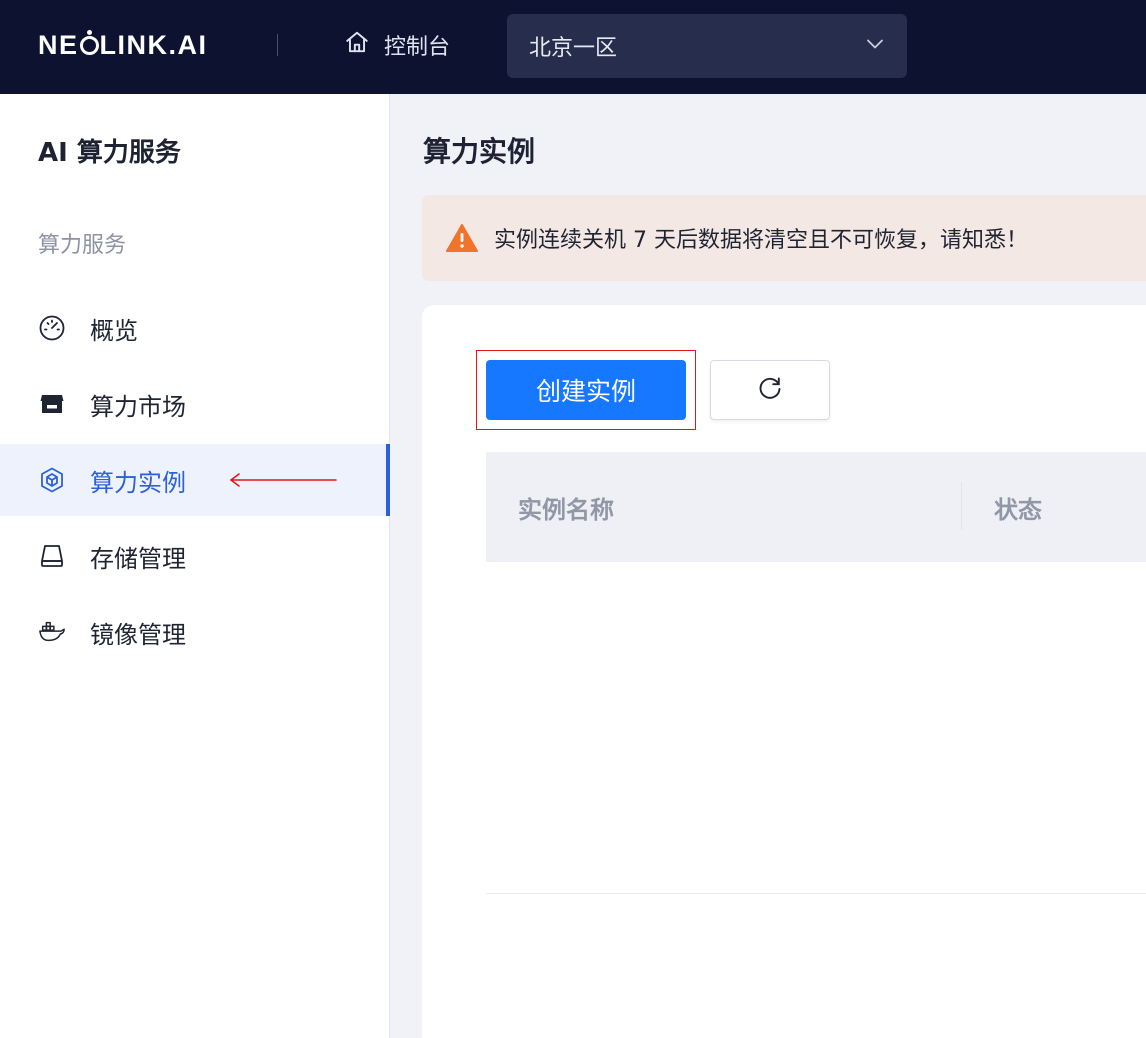  What do you see at coordinates (961, 506) in the screenshot?
I see `column-separator` at bounding box center [961, 506].